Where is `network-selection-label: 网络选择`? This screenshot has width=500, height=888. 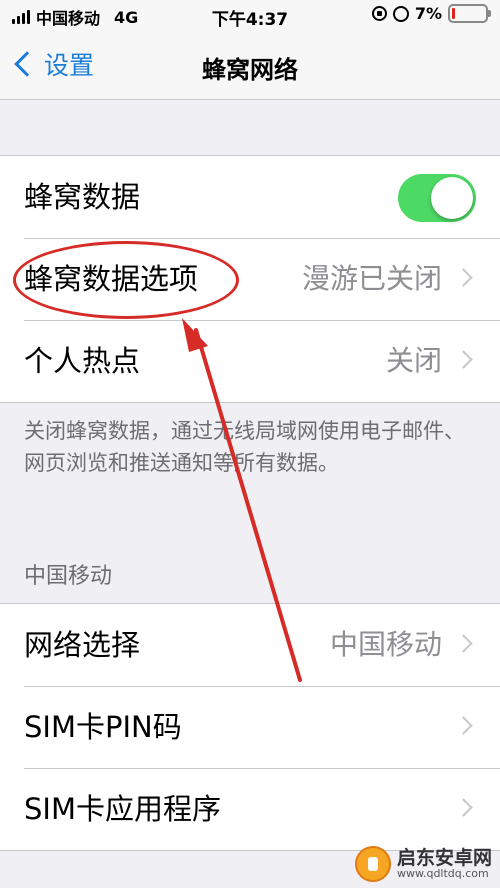
network-selection-label: 网络选择 is located at coordinates (82, 645).